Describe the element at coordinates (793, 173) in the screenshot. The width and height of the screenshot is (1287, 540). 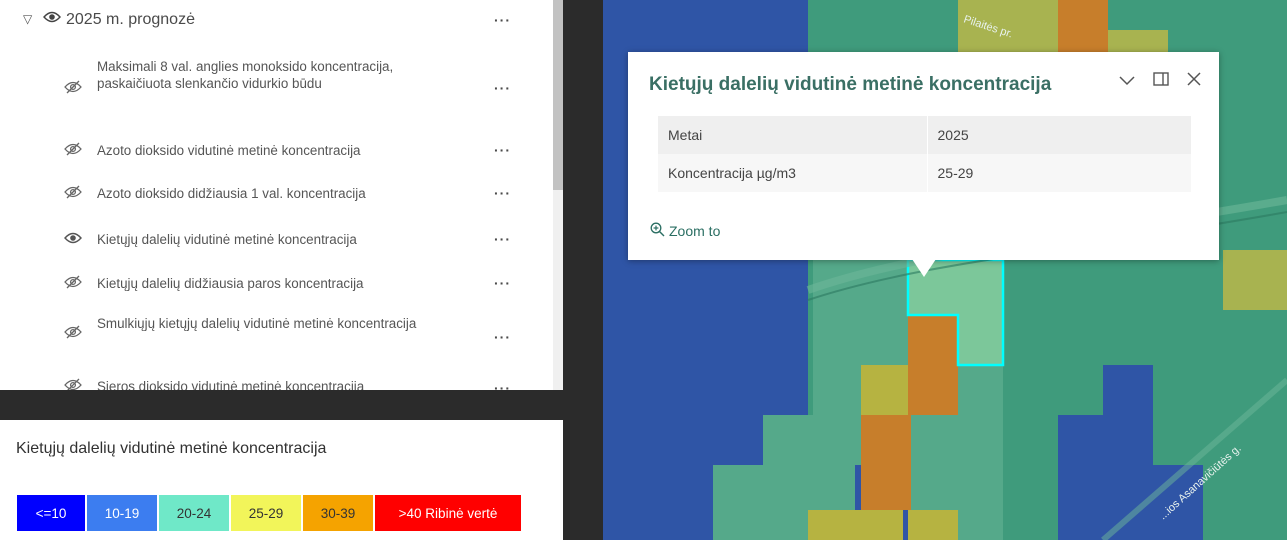
I see `attribute-key: Koncentracija µg/m3` at that location.